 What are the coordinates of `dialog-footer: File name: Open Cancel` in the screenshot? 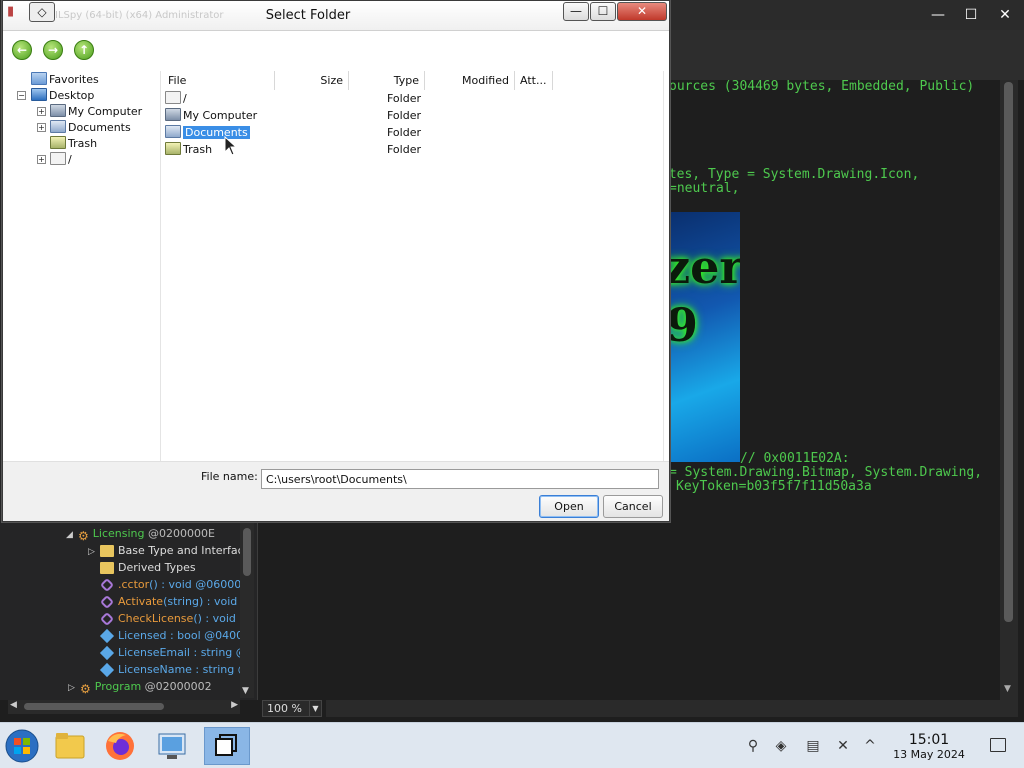 It's located at (336, 491).